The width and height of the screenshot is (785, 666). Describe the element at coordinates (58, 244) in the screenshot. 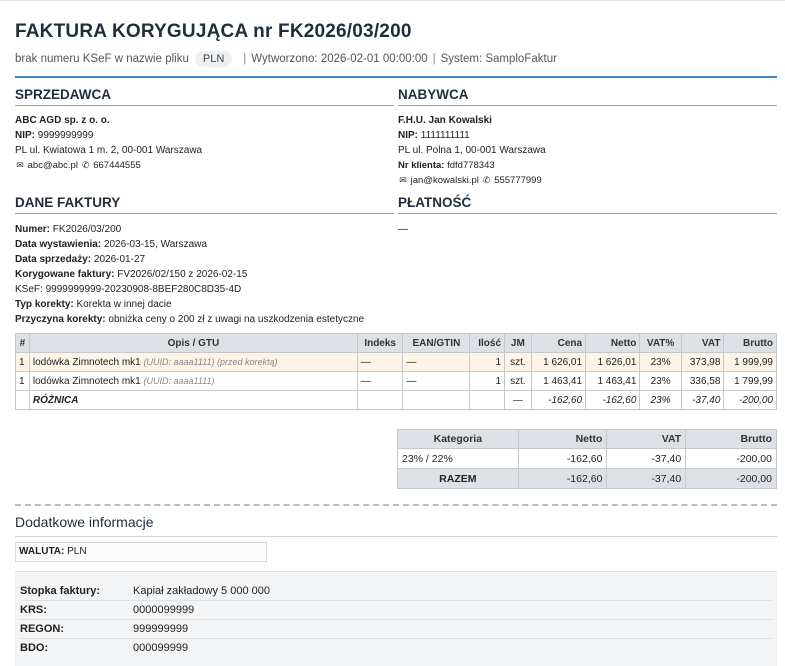

I see `issue-label: Data wystawienia:` at that location.